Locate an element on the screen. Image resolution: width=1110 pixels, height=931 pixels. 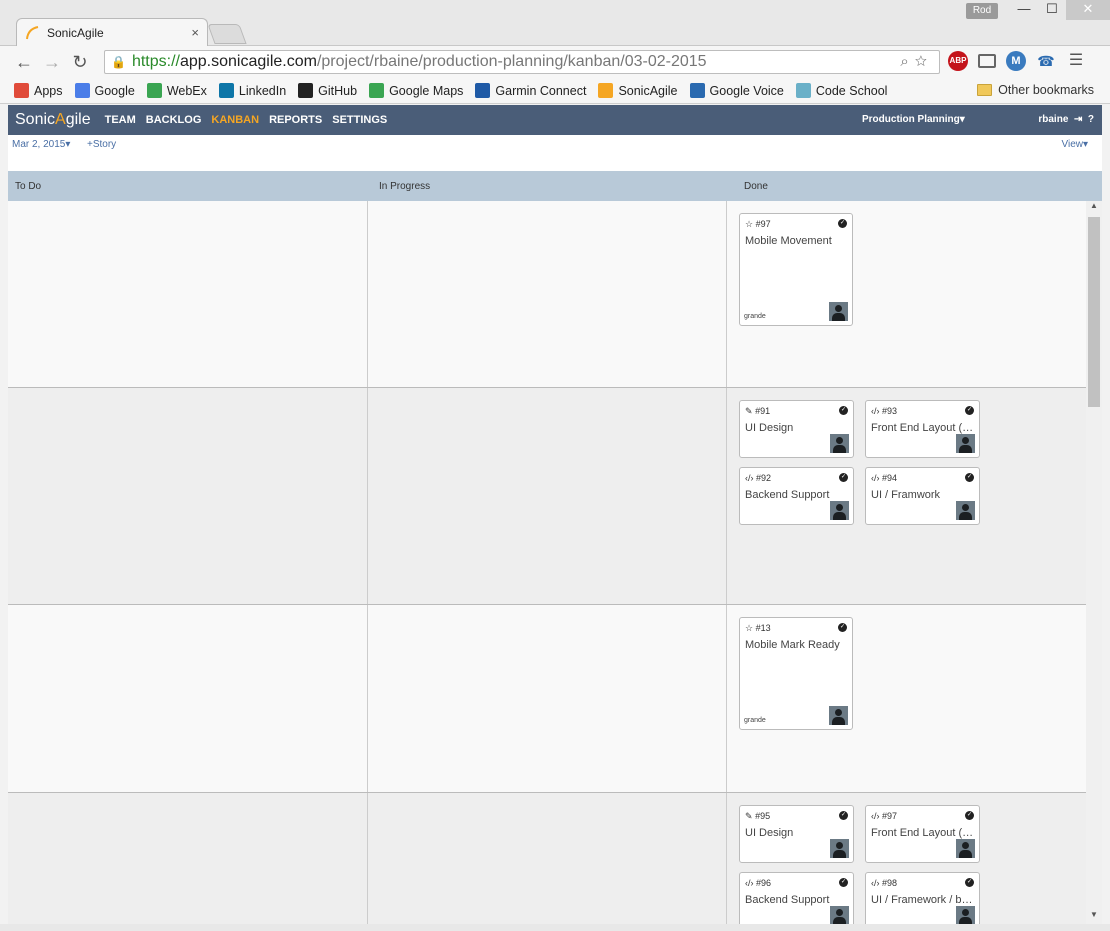
card-number: ‹/› #93 is located at coordinates (884, 411).